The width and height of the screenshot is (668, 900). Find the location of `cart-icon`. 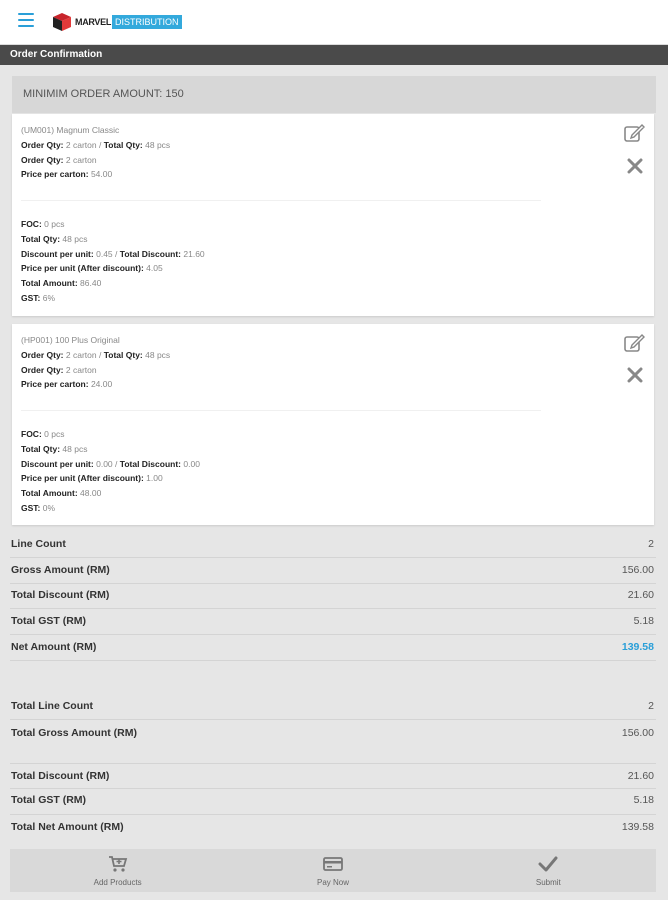

cart-icon is located at coordinates (117, 864).